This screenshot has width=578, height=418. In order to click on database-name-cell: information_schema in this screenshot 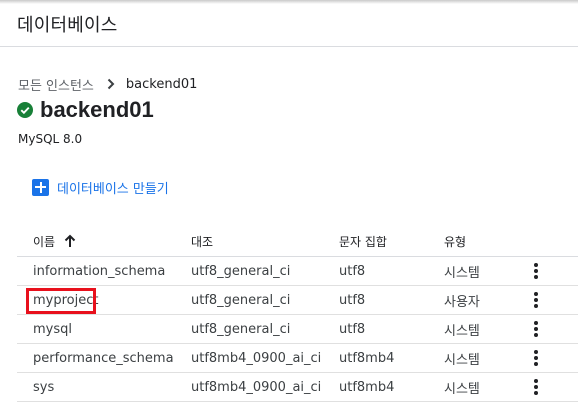, I will do `click(99, 271)`.